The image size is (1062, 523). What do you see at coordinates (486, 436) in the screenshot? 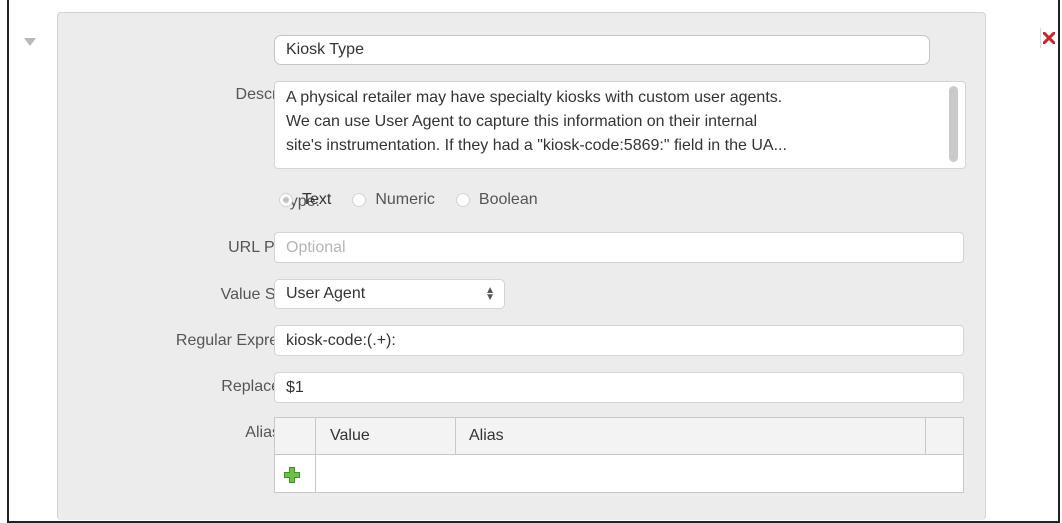
I see `alias-column-alias: Alias` at bounding box center [486, 436].